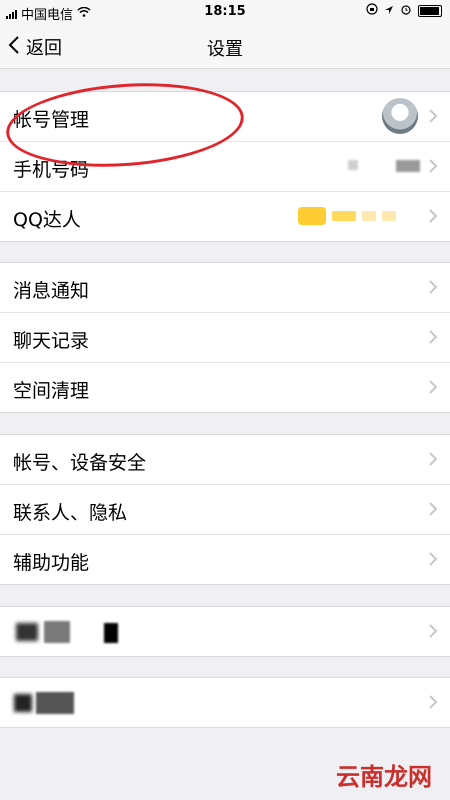 Image resolution: width=450 pixels, height=800 pixels. What do you see at coordinates (51, 341) in the screenshot?
I see `row-label: 聊天记录` at bounding box center [51, 341].